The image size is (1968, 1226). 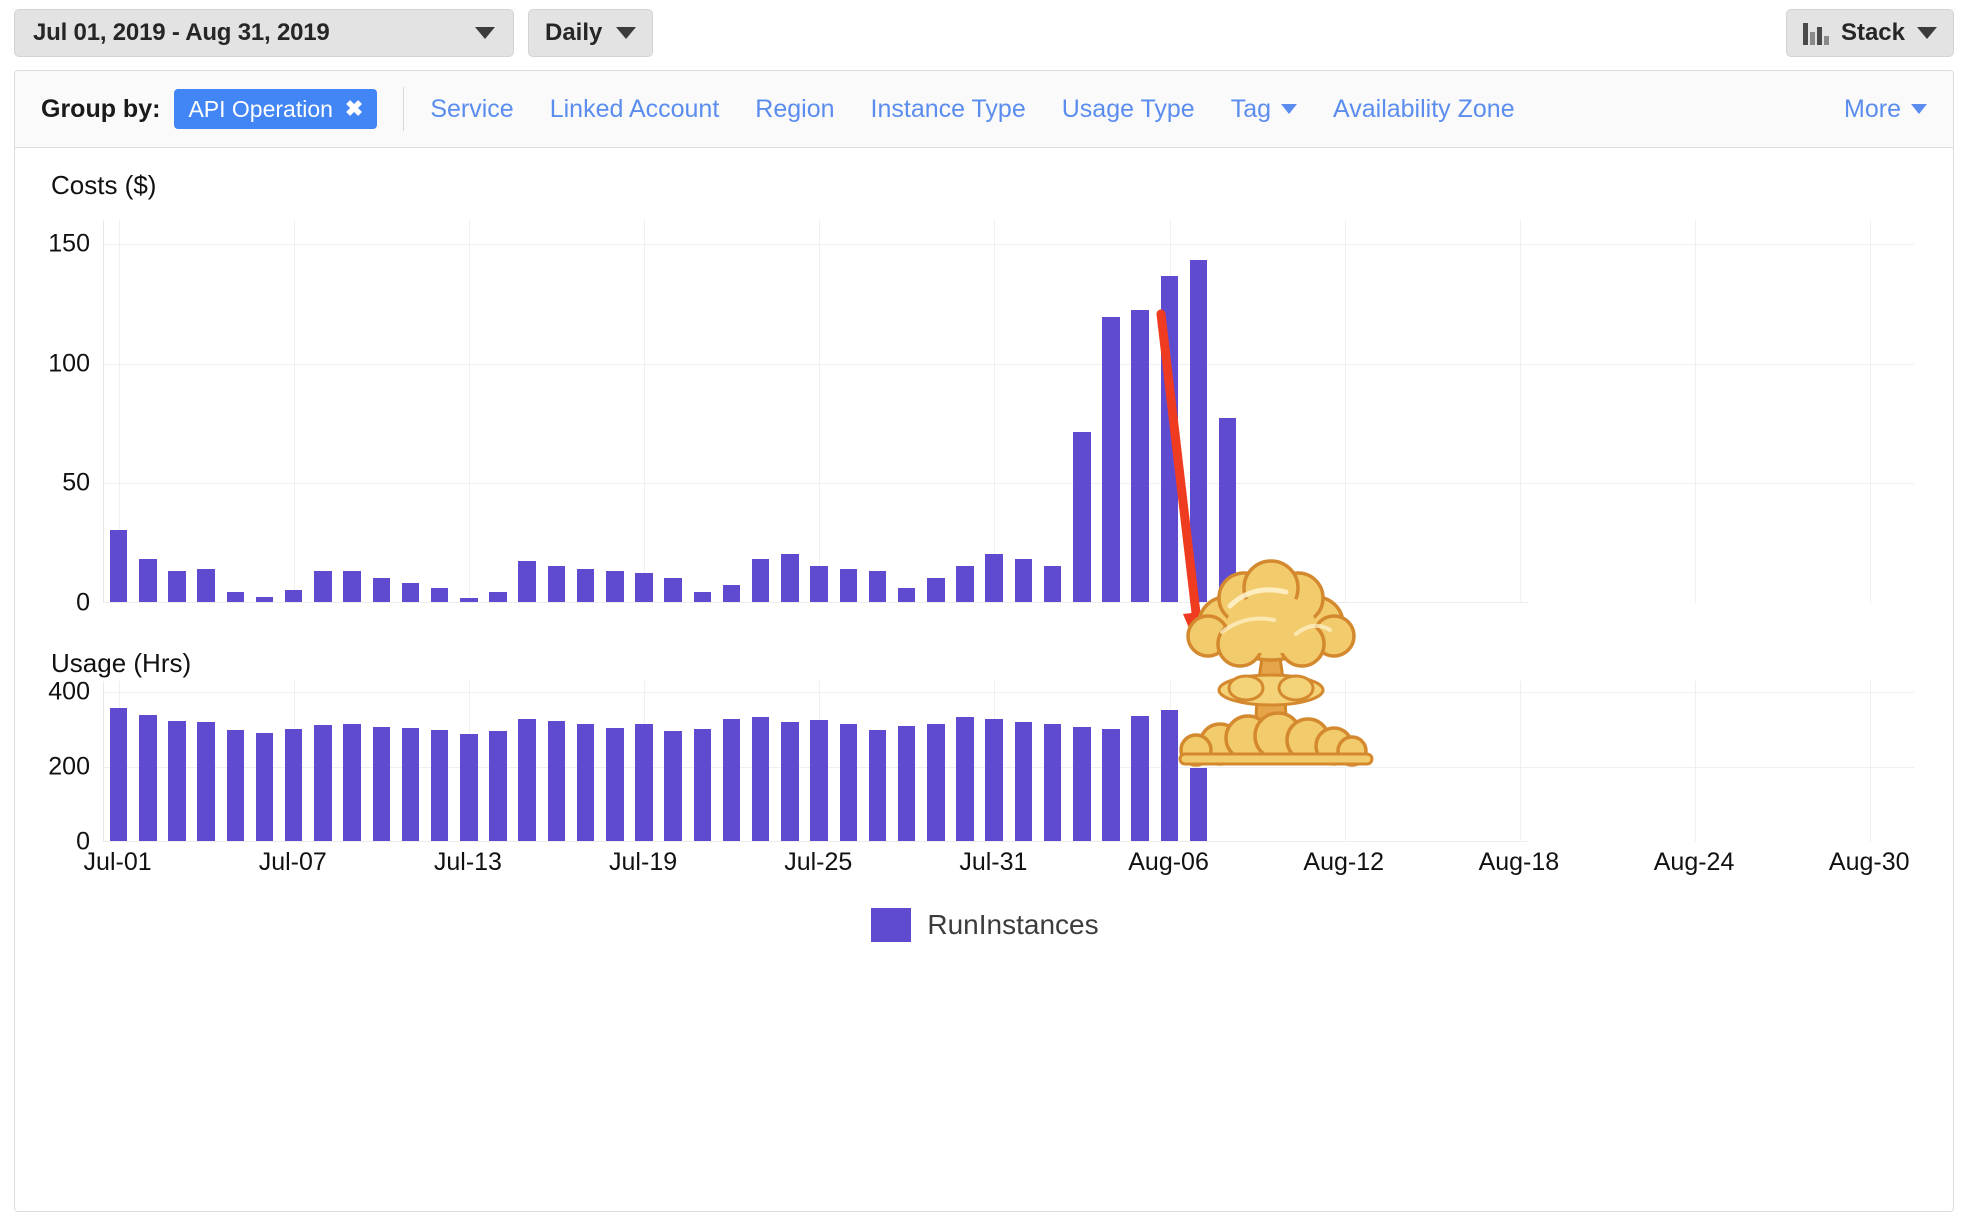 I want to click on group-by-option-availability-zone: Availability Zone, so click(x=1424, y=109).